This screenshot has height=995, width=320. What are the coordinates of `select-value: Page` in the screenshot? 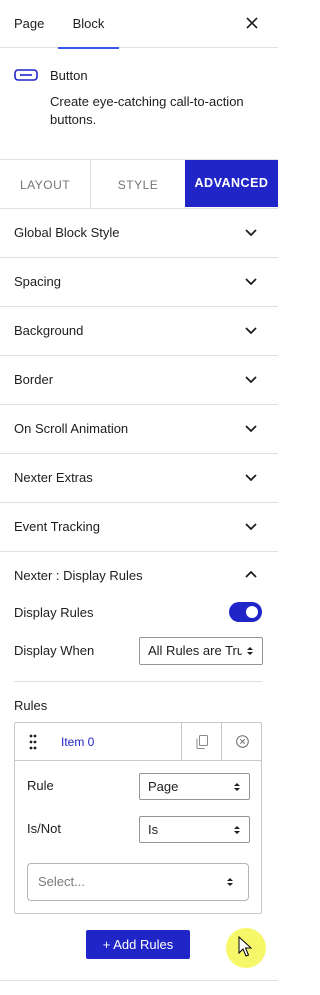 It's located at (163, 786).